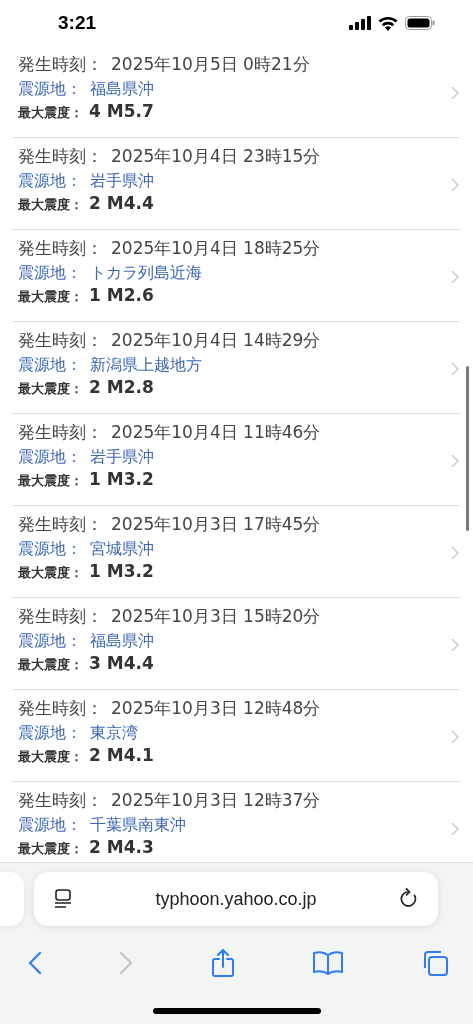  Describe the element at coordinates (95, 663) in the screenshot. I see `intensity-value: 3` at that location.